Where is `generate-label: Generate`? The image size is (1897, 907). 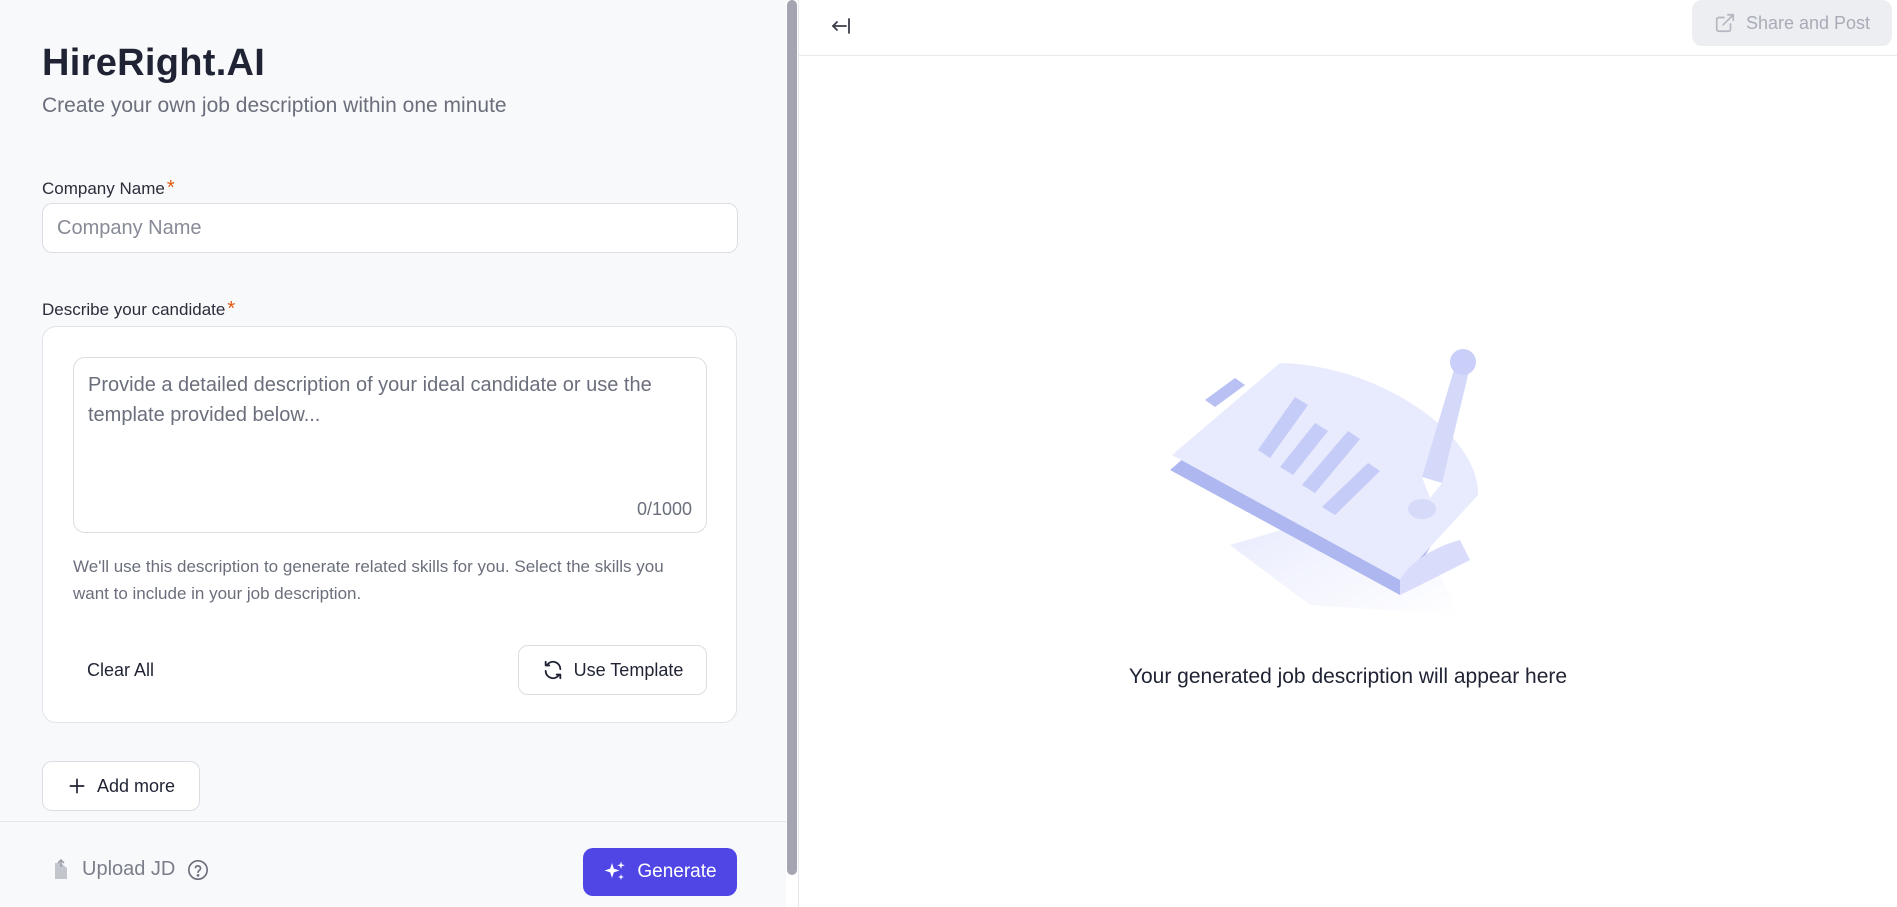
generate-label: Generate is located at coordinates (677, 871).